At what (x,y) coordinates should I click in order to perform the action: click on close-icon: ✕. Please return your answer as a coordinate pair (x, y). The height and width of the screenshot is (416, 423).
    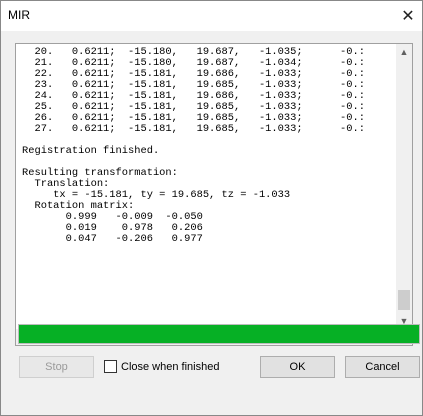
    Looking at the image, I should click on (408, 16).